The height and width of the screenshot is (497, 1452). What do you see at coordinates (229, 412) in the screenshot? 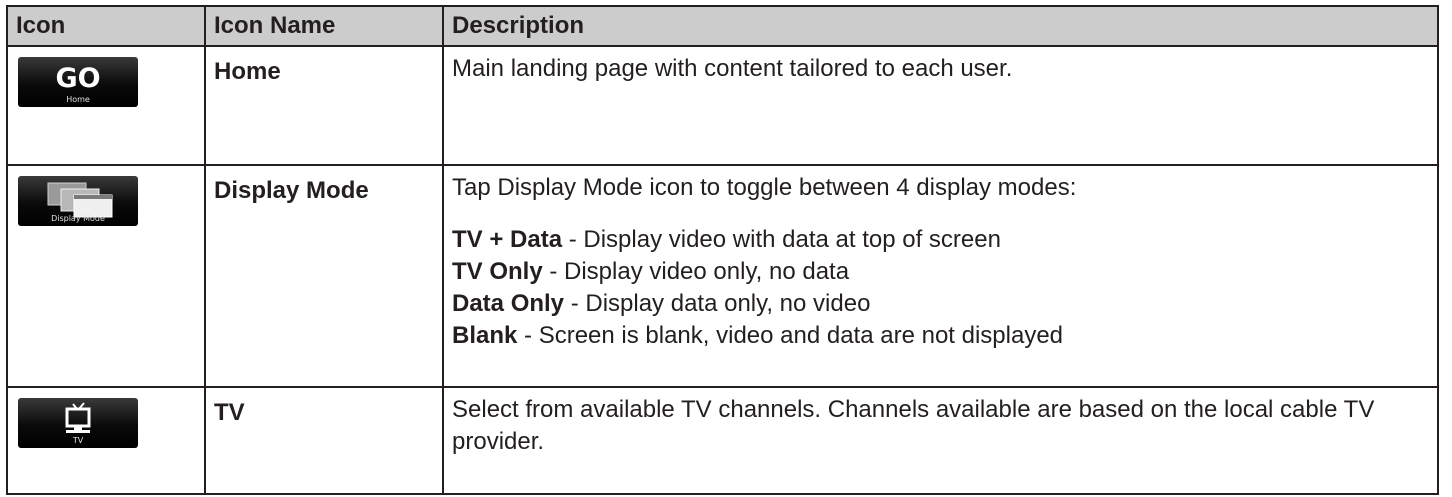
I see `icon-name: TV` at bounding box center [229, 412].